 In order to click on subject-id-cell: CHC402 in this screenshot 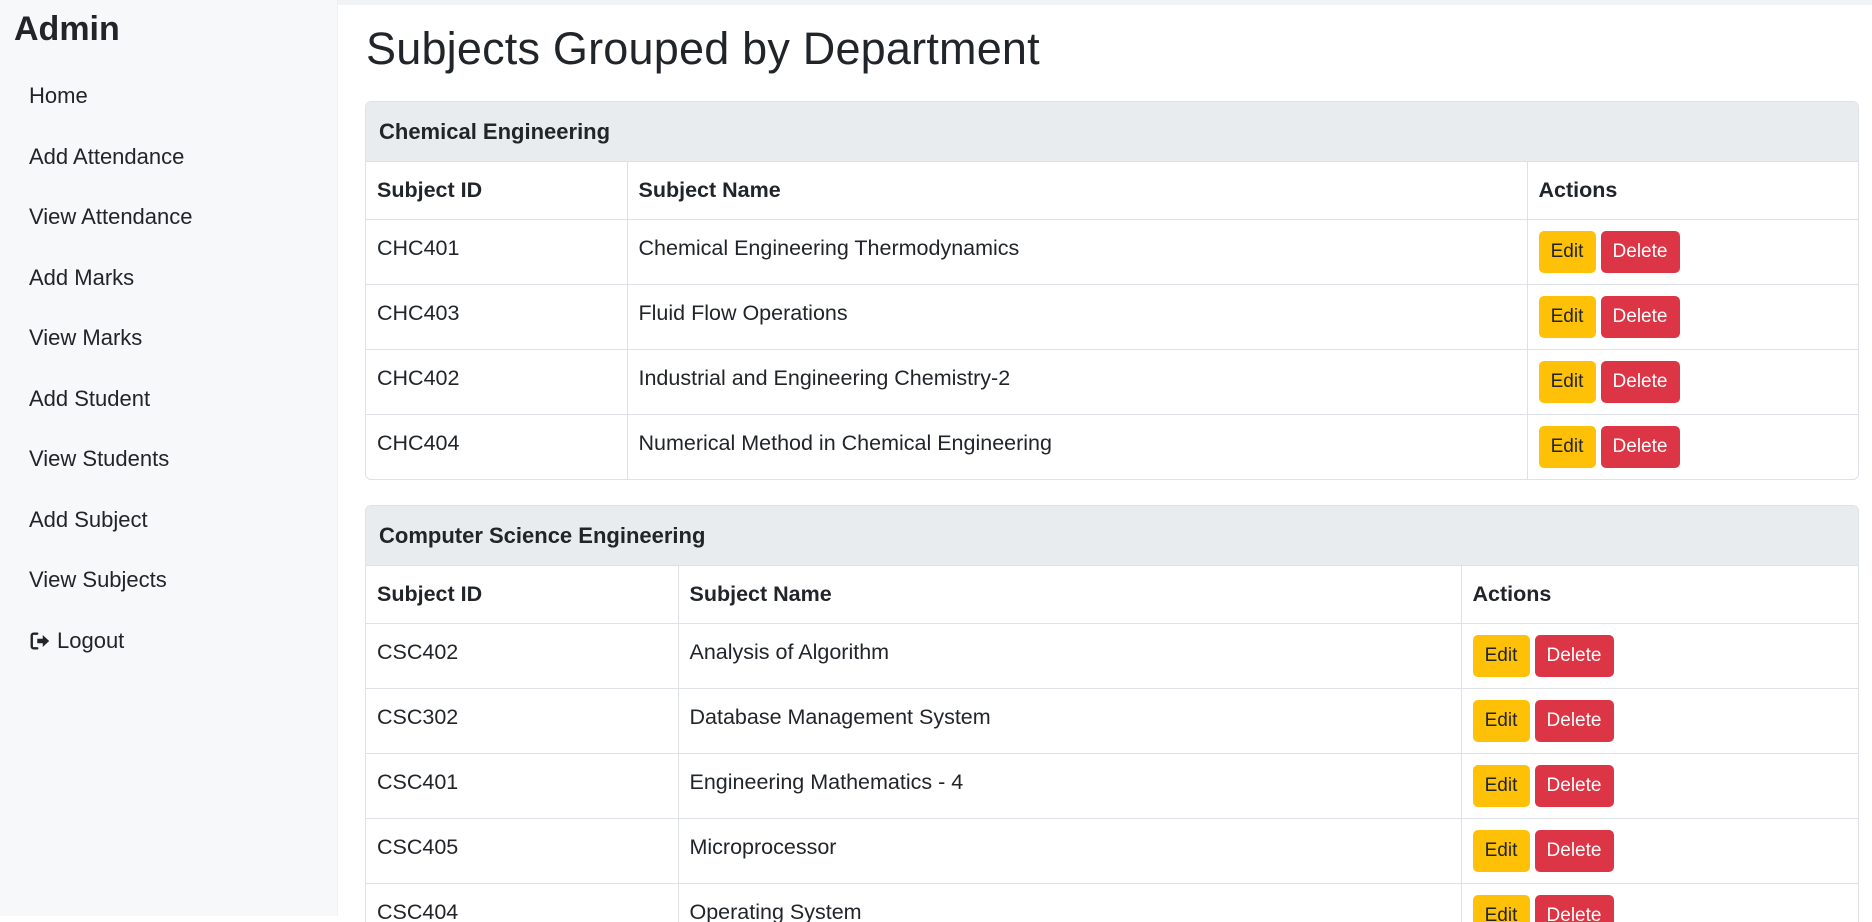, I will do `click(497, 382)`.